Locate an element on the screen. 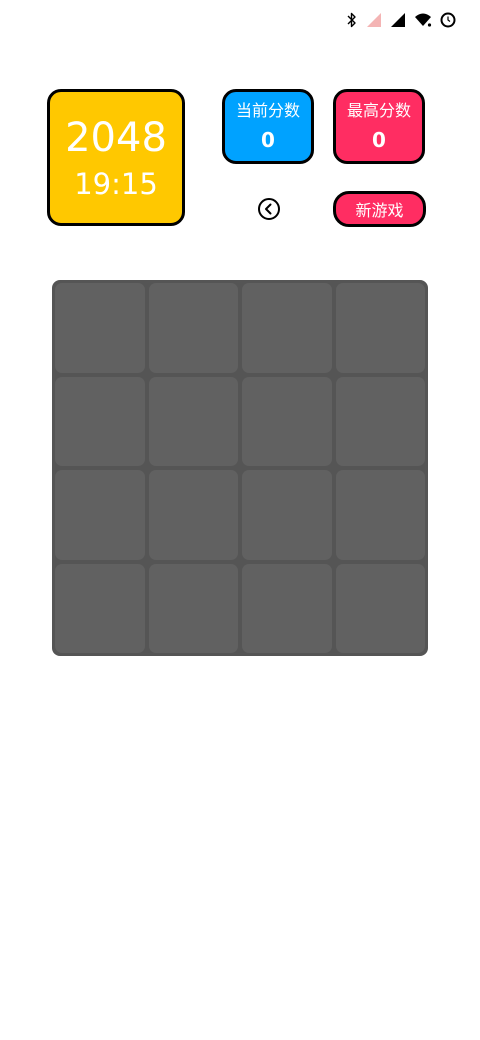 The width and height of the screenshot is (480, 1040). status-bar is located at coordinates (401, 20).